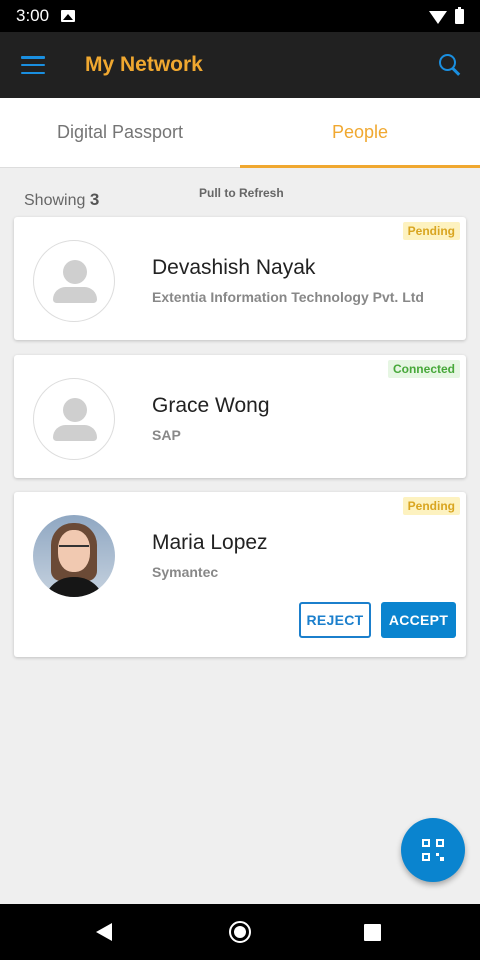 The height and width of the screenshot is (960, 480). I want to click on back-icon, so click(104, 932).